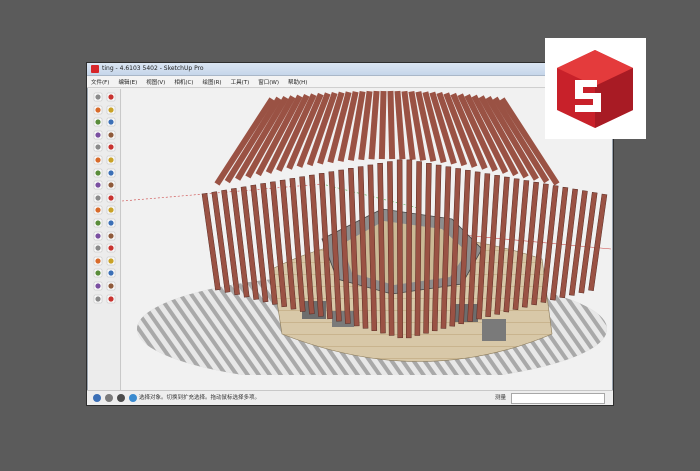  What do you see at coordinates (109, 398) in the screenshot?
I see `credits-icon` at bounding box center [109, 398].